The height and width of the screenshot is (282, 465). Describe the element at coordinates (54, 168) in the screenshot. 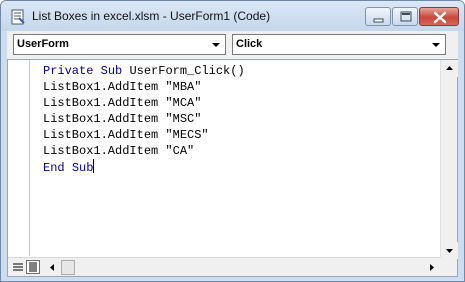

I see `keyword: End` at that location.